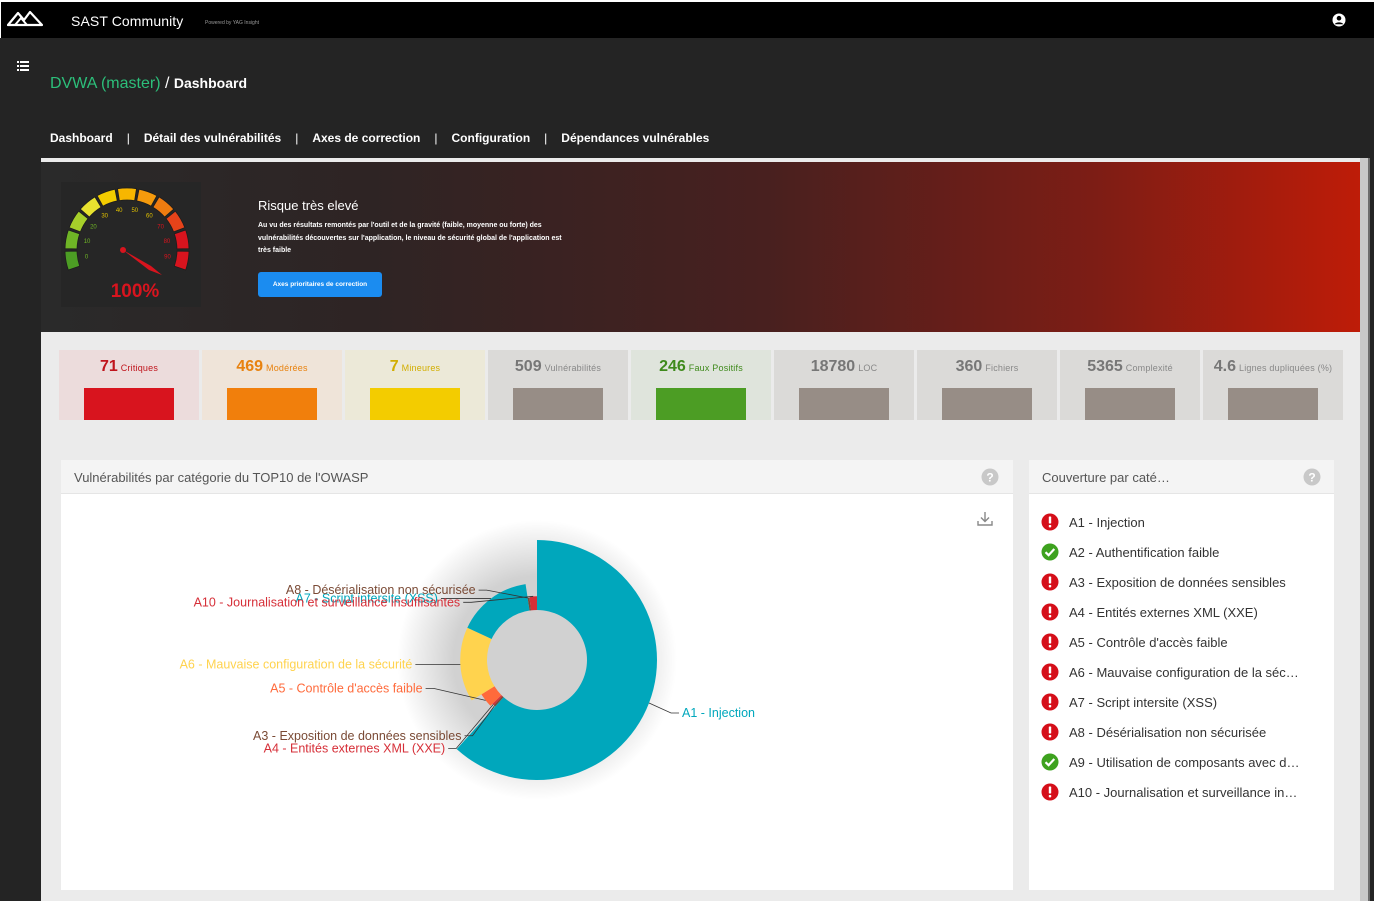 The height and width of the screenshot is (901, 1374). I want to click on stat-label: Critiques, so click(139, 368).